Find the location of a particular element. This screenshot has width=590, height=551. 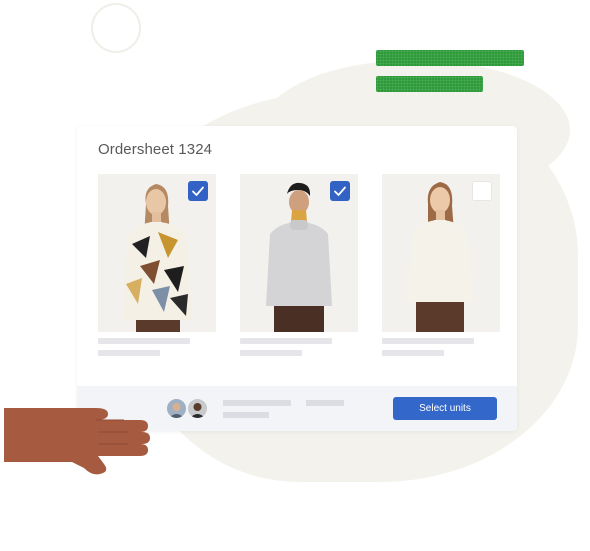

ordersheet-title: Ordersheet 1324 is located at coordinates (155, 149).